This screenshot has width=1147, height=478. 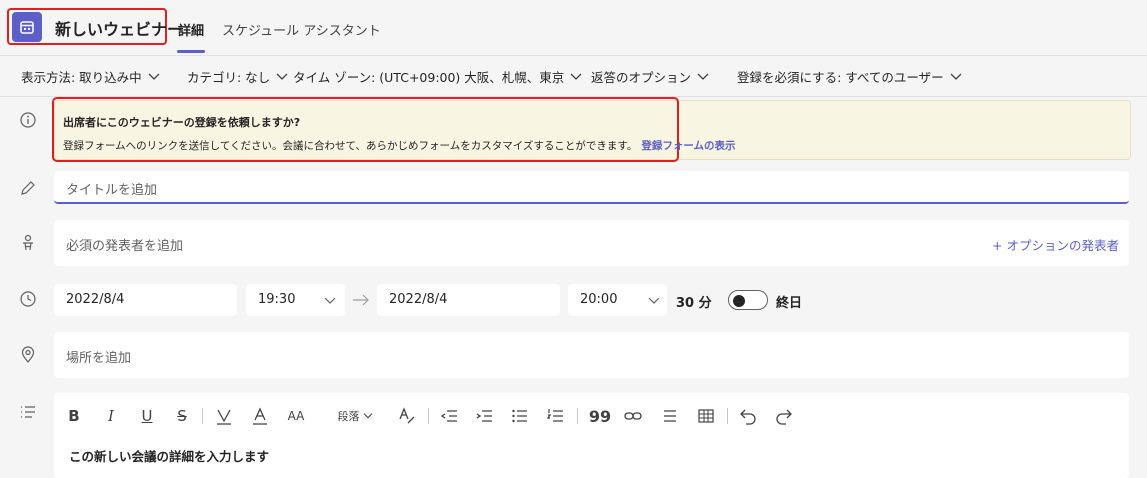 I want to click on title-input: タイトルを追加, so click(x=591, y=187).